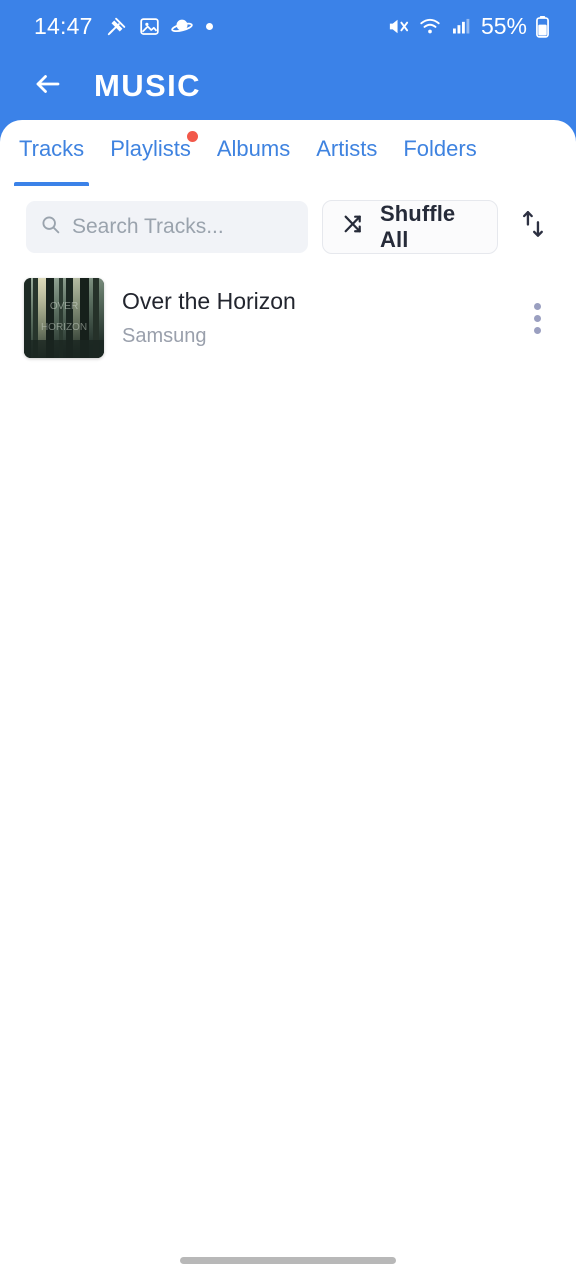 The image size is (576, 1280). Describe the element at coordinates (354, 227) in the screenshot. I see `shuffle-icon` at that location.